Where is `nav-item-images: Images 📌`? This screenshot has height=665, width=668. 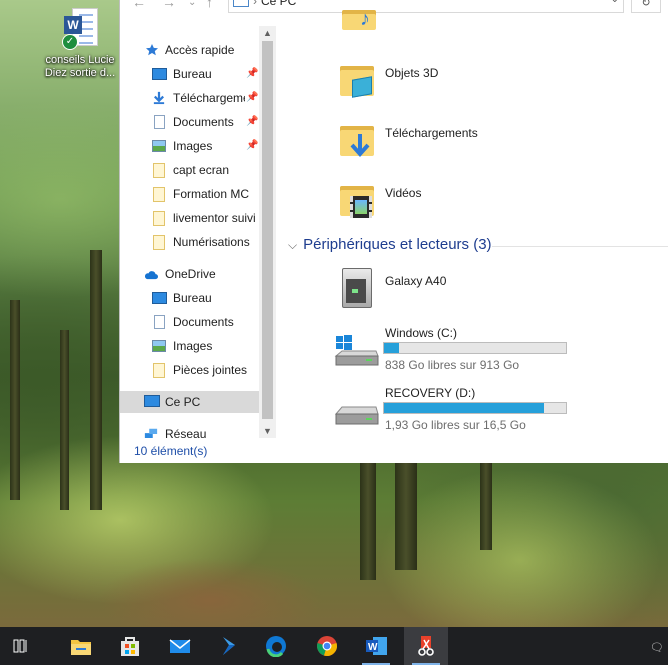
nav-item-images: Images 📌 is located at coordinates (189, 146).